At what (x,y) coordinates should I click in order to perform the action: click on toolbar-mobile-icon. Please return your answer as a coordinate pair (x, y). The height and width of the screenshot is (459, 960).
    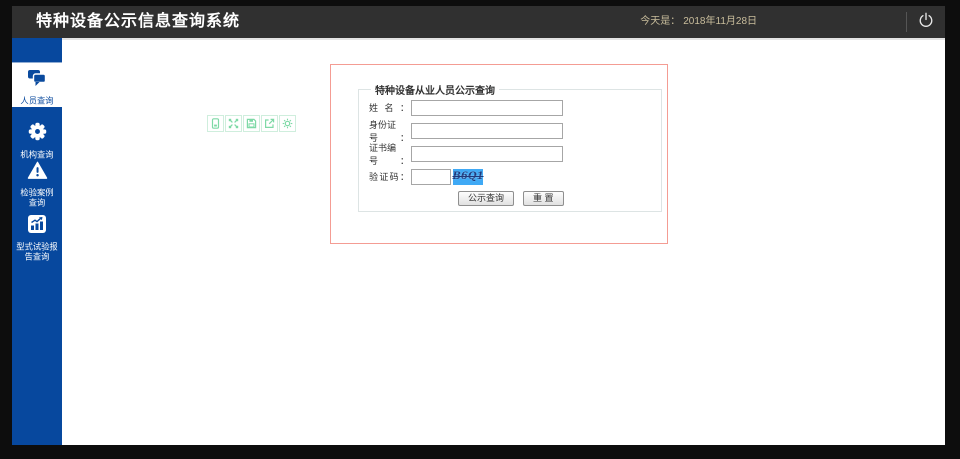
    Looking at the image, I should click on (215, 123).